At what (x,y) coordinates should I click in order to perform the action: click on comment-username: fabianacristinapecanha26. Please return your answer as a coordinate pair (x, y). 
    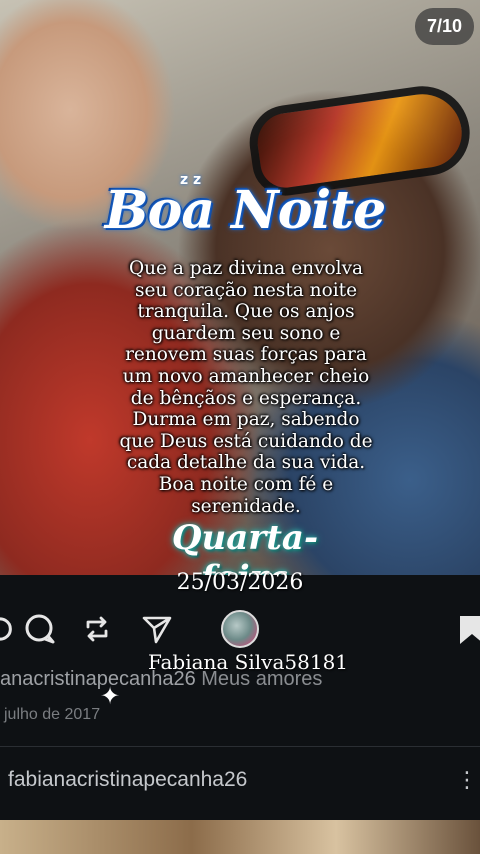
    Looking at the image, I should click on (127, 780).